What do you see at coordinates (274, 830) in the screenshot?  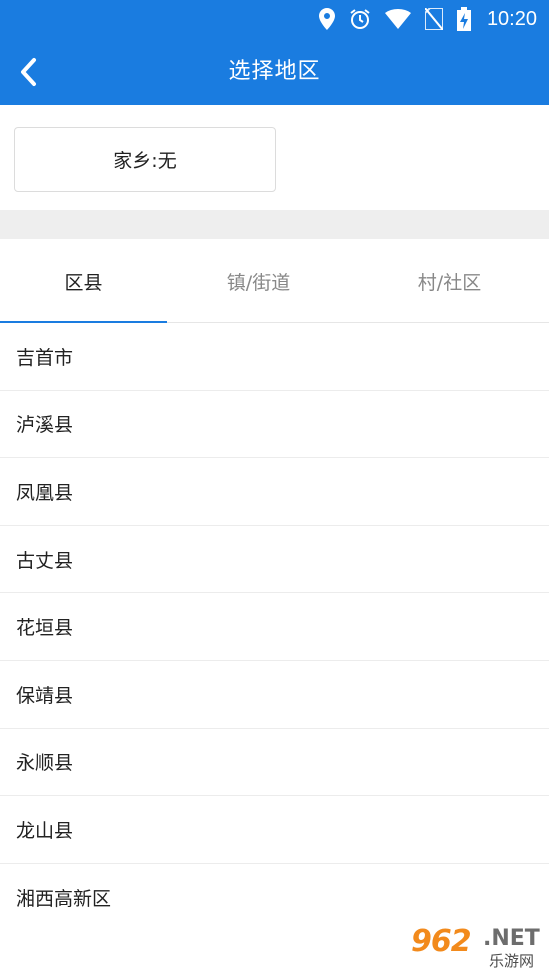 I see `list-item: 龙山县` at bounding box center [274, 830].